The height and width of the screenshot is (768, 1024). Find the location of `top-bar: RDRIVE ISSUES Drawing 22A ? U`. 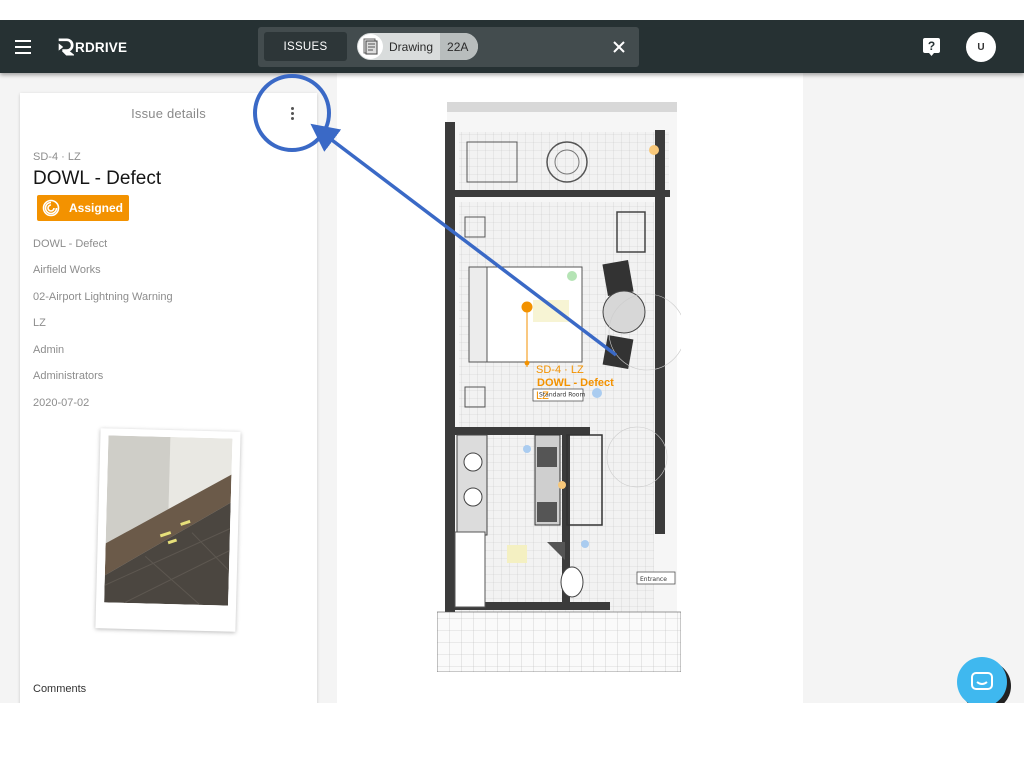

top-bar: RDRIVE ISSUES Drawing 22A ? U is located at coordinates (512, 46).